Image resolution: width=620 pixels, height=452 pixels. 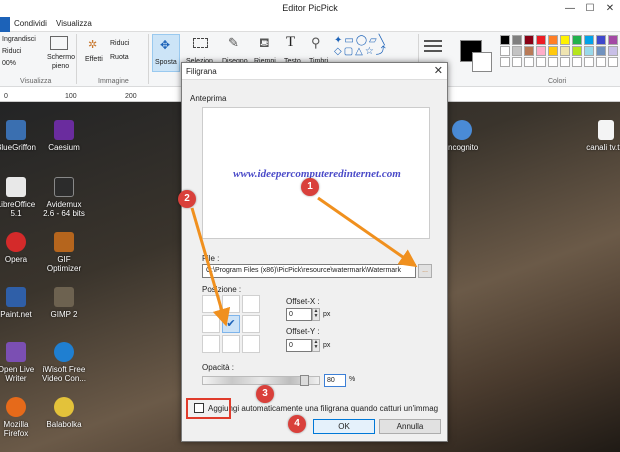 I want to click on callout-4: 4, so click(x=297, y=424).